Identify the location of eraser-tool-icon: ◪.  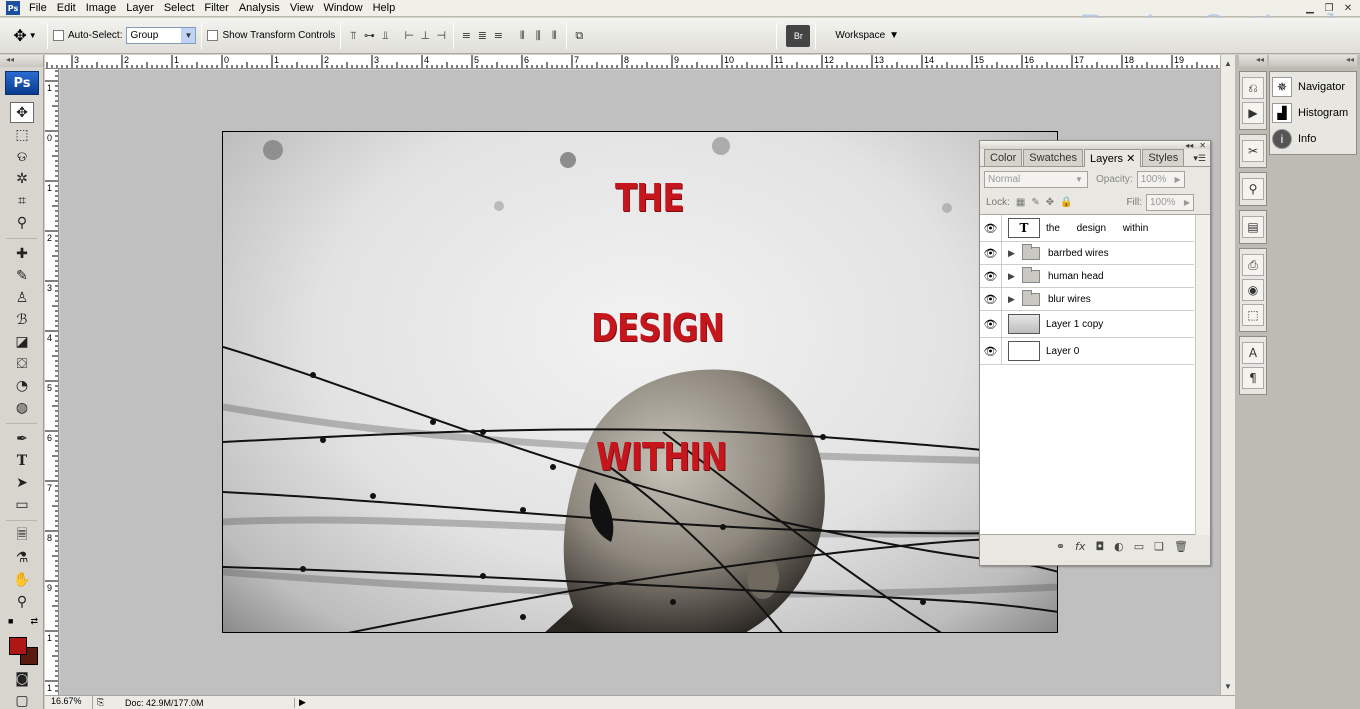
(22, 341).